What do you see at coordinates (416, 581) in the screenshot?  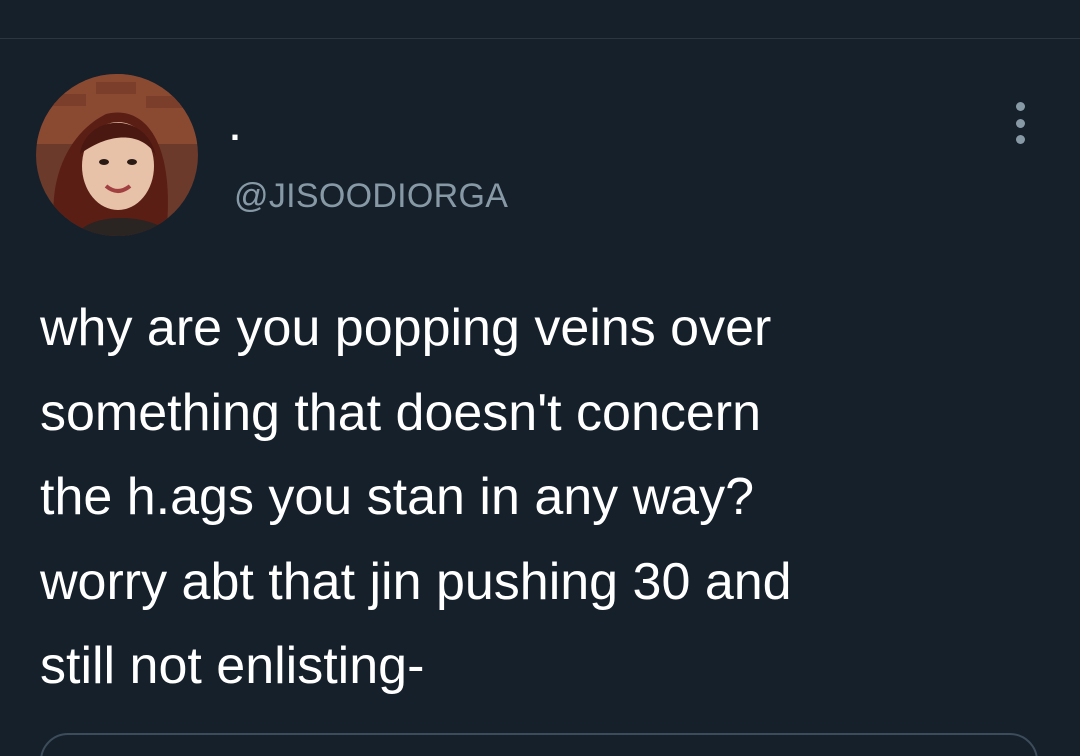 I see `tweet-text-line: worry abt that jin pushing 30 and` at bounding box center [416, 581].